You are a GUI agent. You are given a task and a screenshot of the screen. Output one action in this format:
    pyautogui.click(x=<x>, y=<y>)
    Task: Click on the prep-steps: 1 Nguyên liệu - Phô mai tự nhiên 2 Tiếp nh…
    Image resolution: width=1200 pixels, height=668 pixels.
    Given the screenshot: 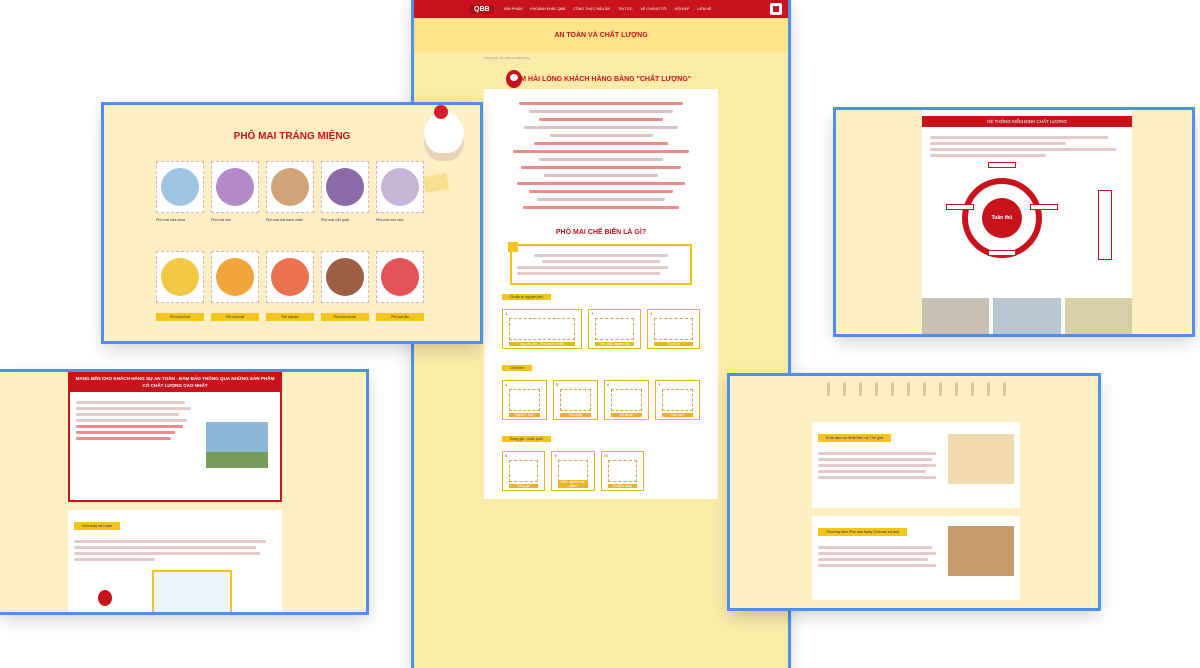 What is the action you would take?
    pyautogui.click(x=601, y=326)
    